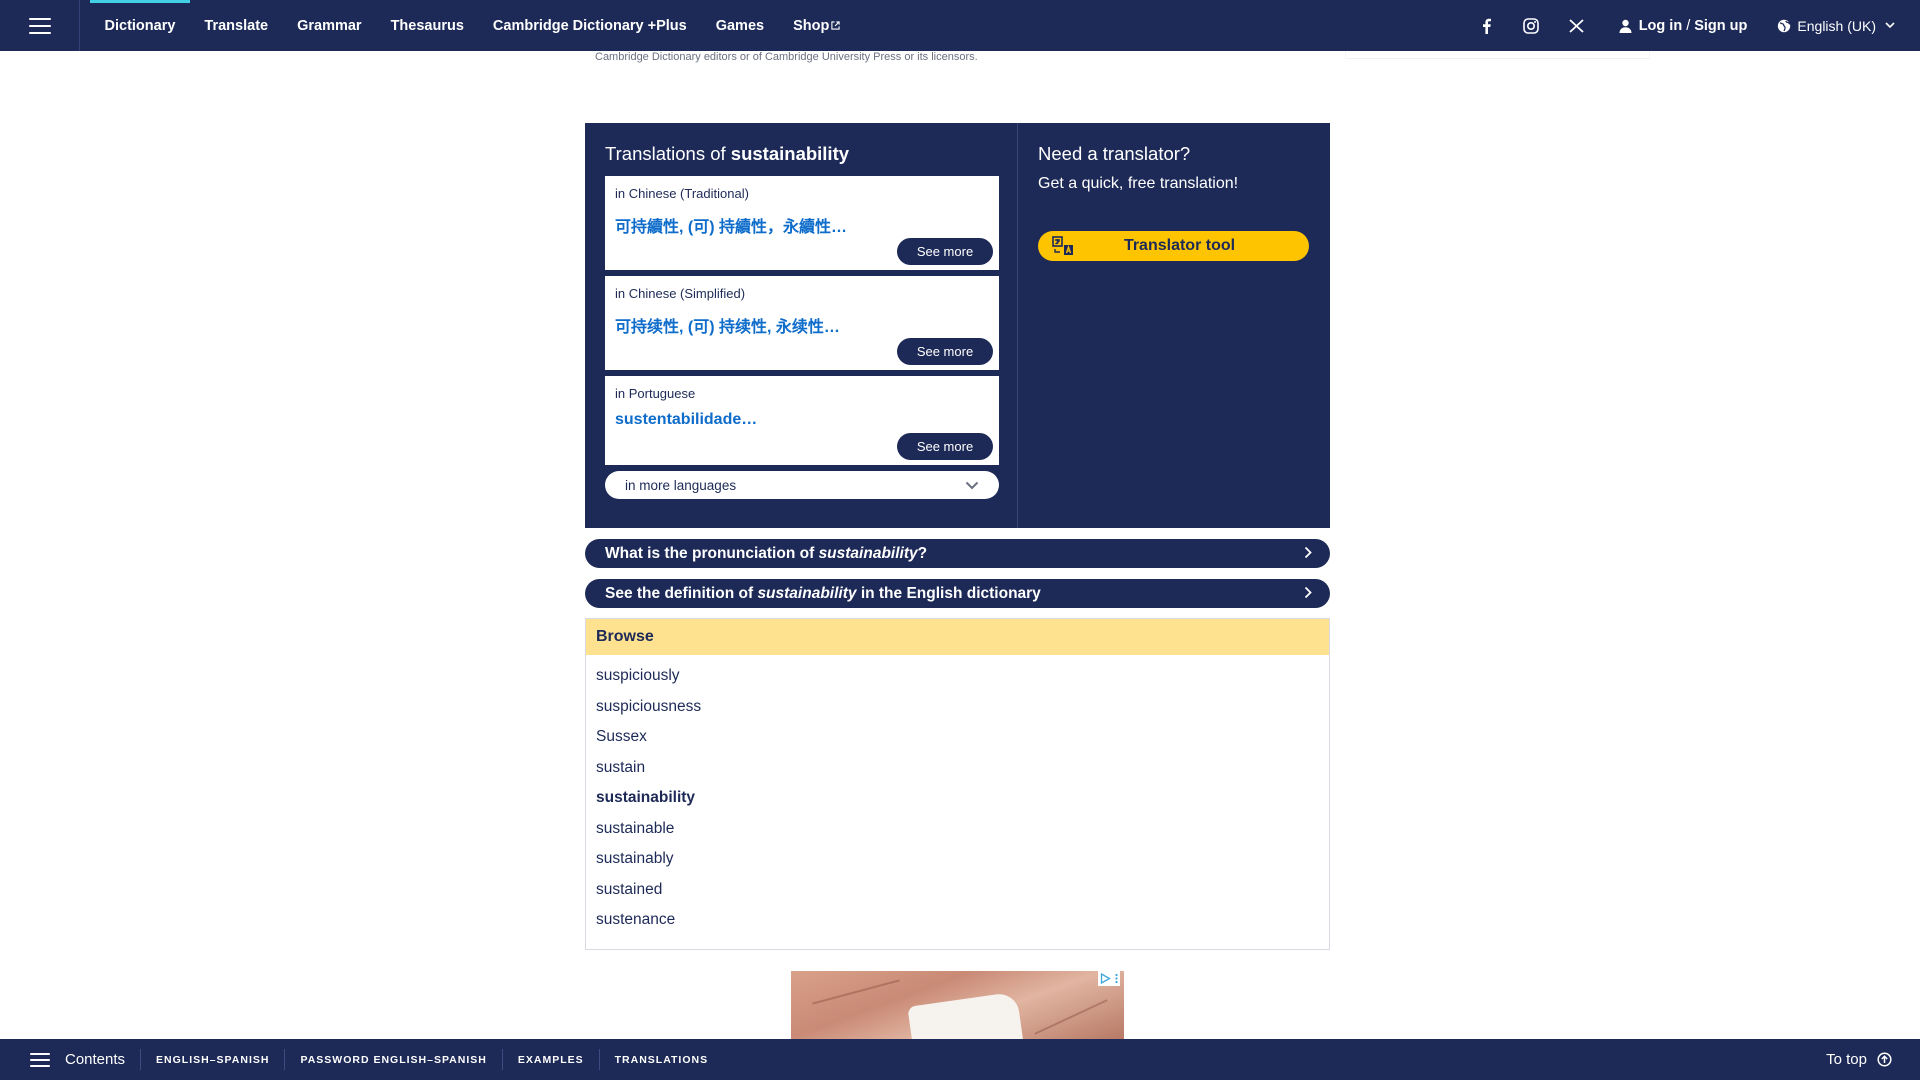 The width and height of the screenshot is (1920, 1080). What do you see at coordinates (140, 25) in the screenshot?
I see `nav-dictionary: Dictionary` at bounding box center [140, 25].